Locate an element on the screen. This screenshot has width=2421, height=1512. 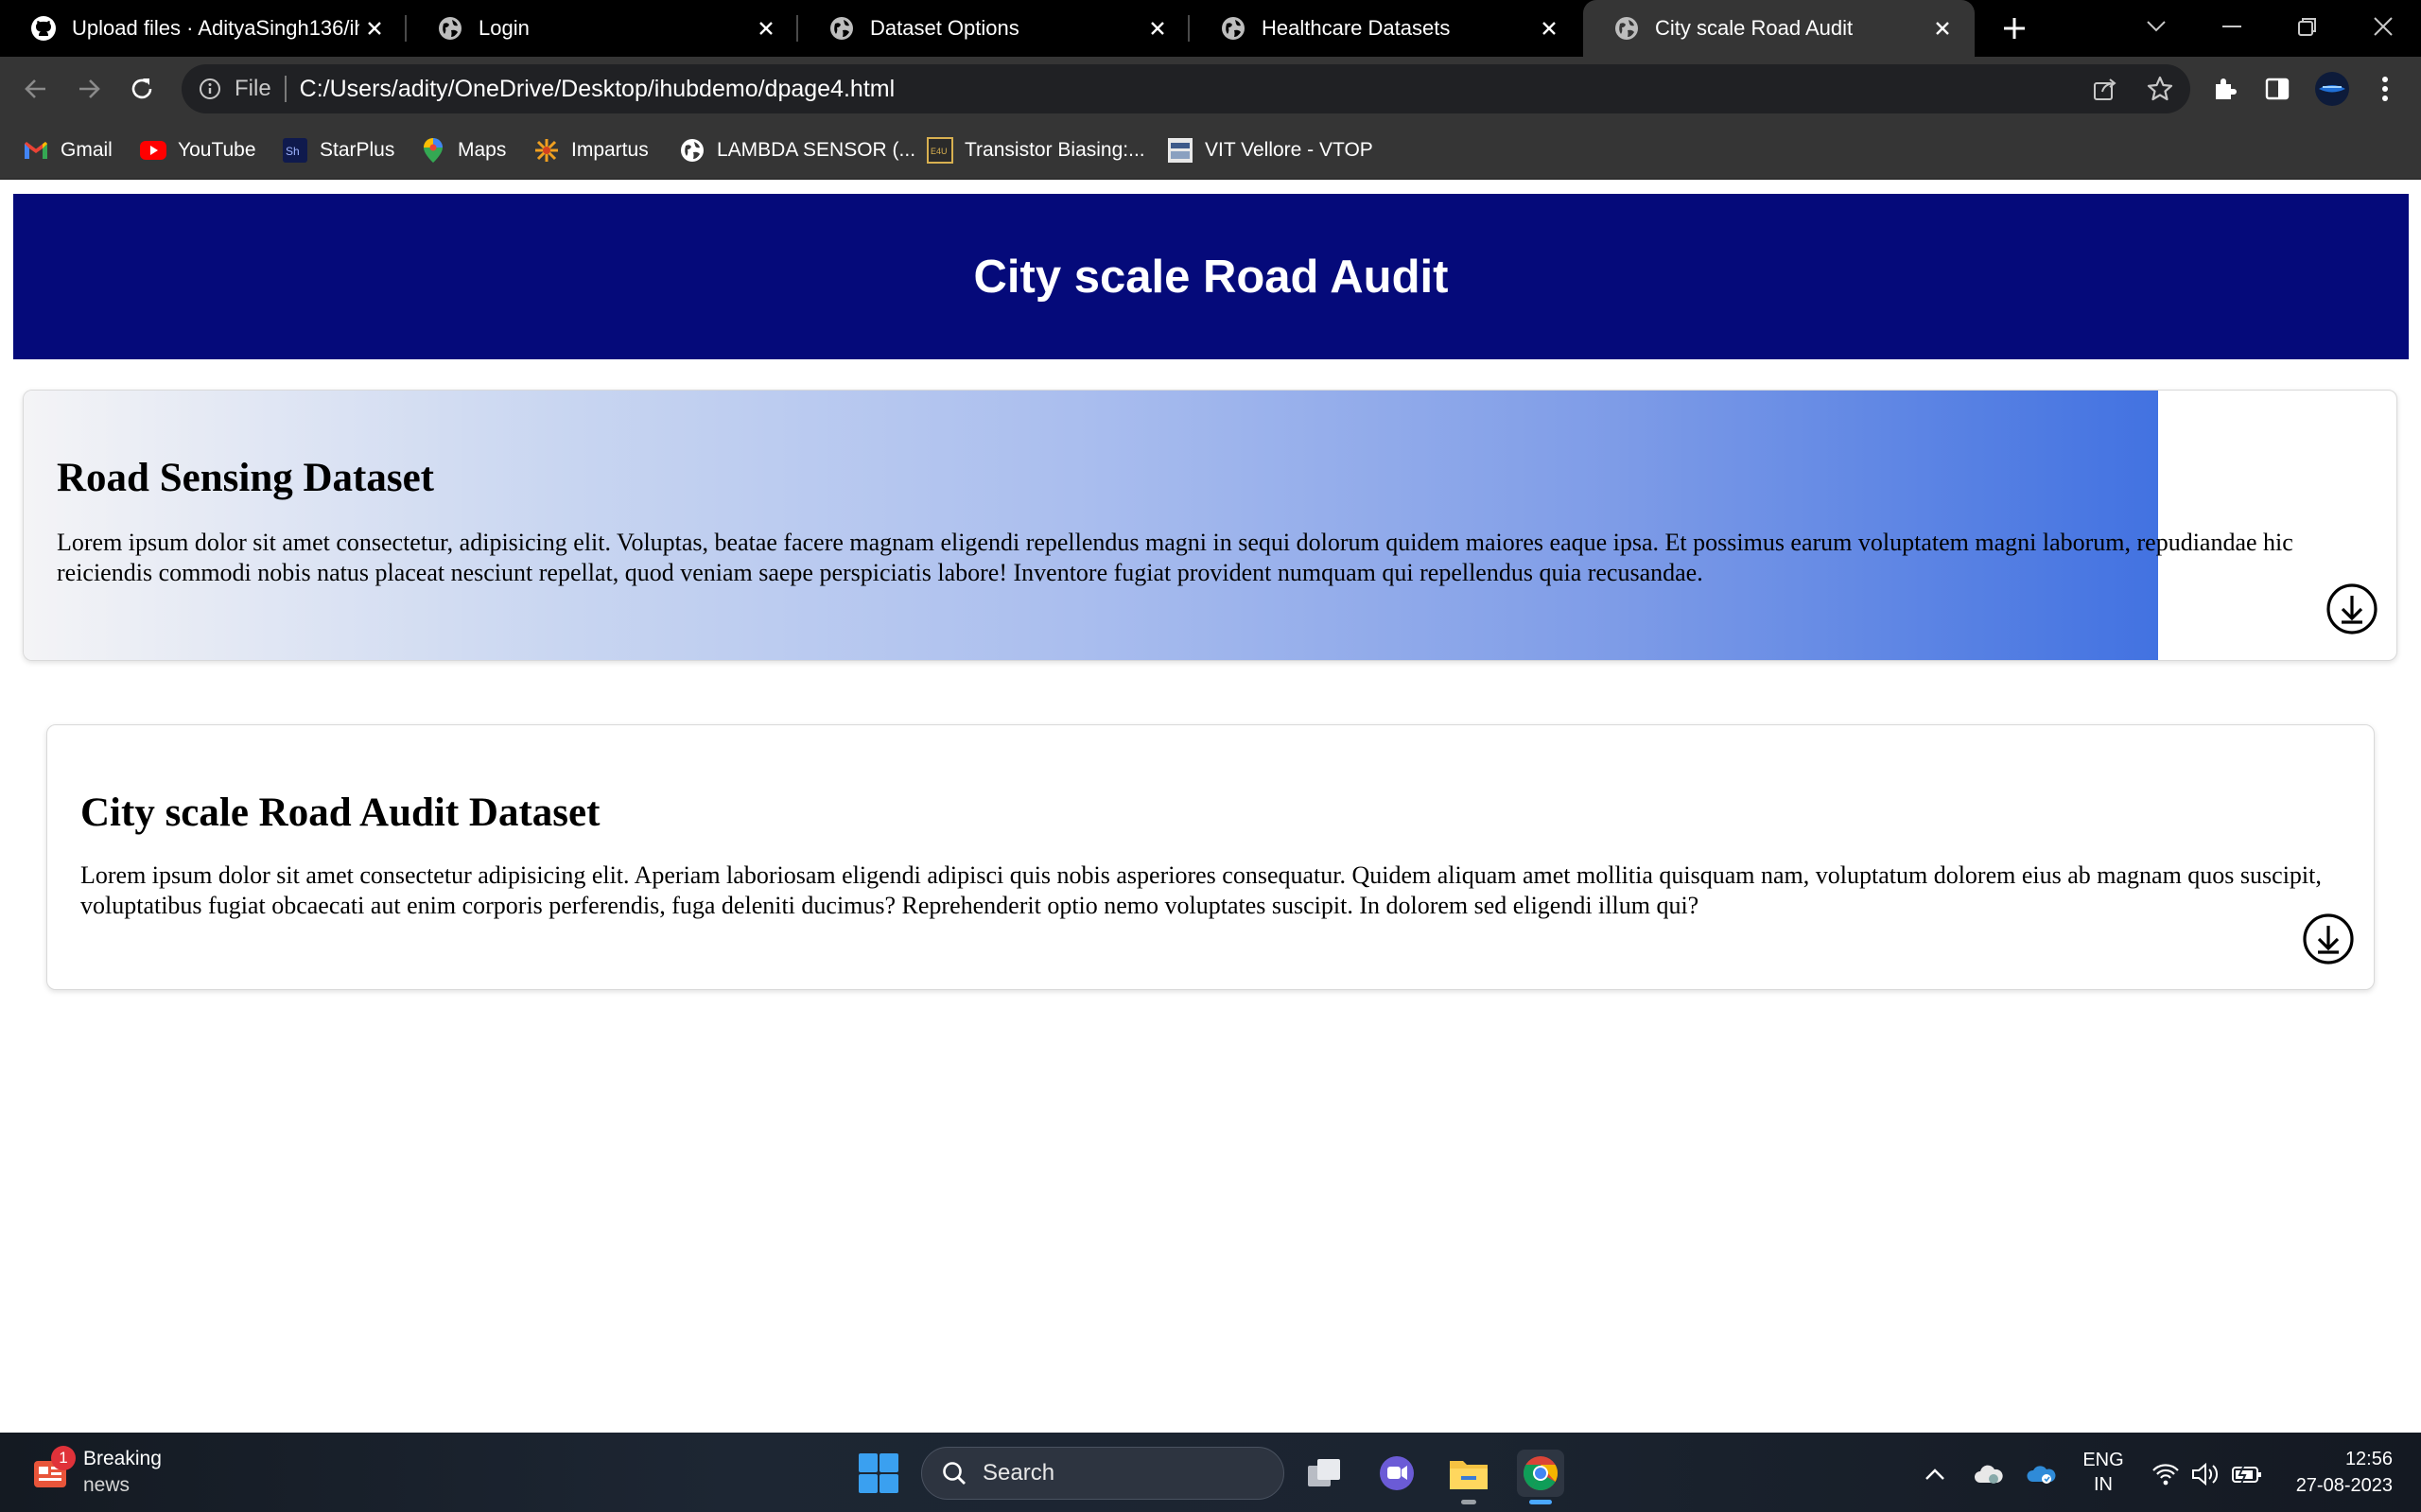
extensions-icon is located at coordinates (2224, 89).